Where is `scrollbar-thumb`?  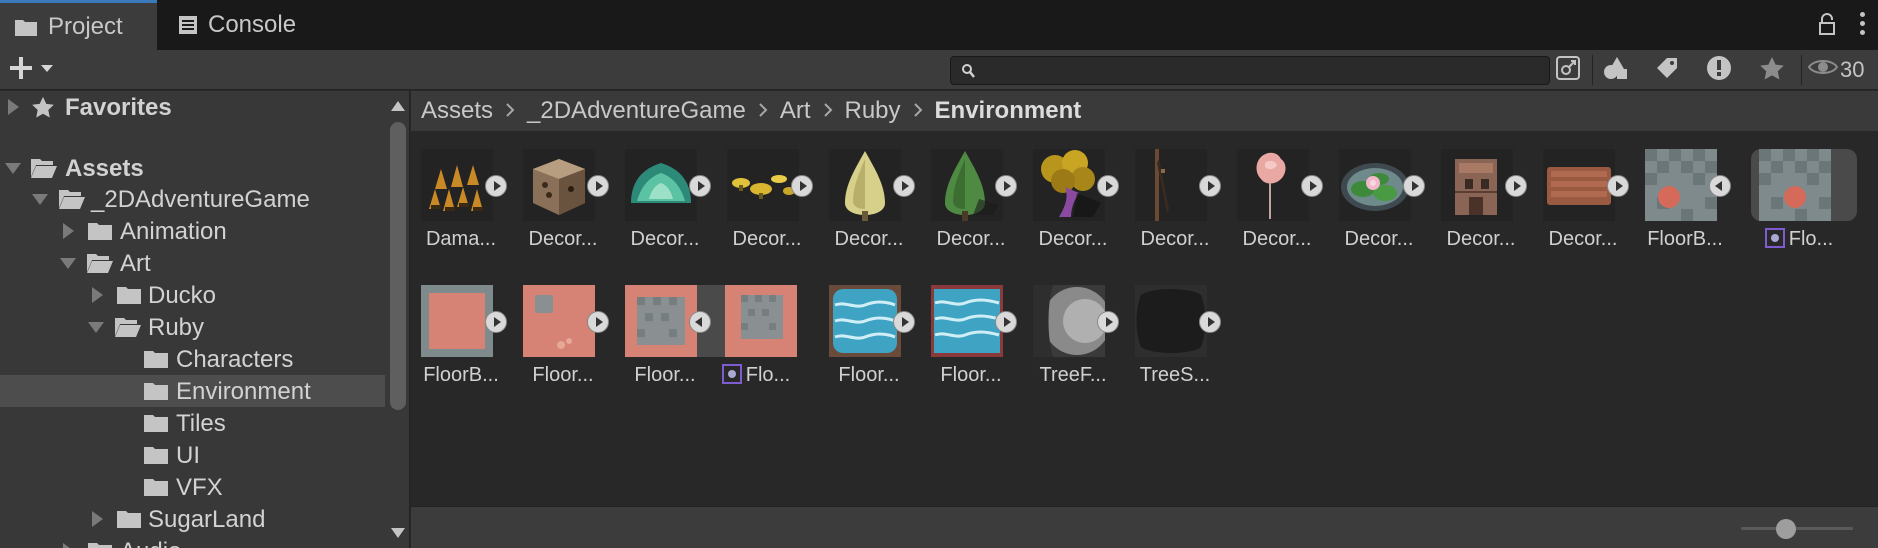 scrollbar-thumb is located at coordinates (398, 266).